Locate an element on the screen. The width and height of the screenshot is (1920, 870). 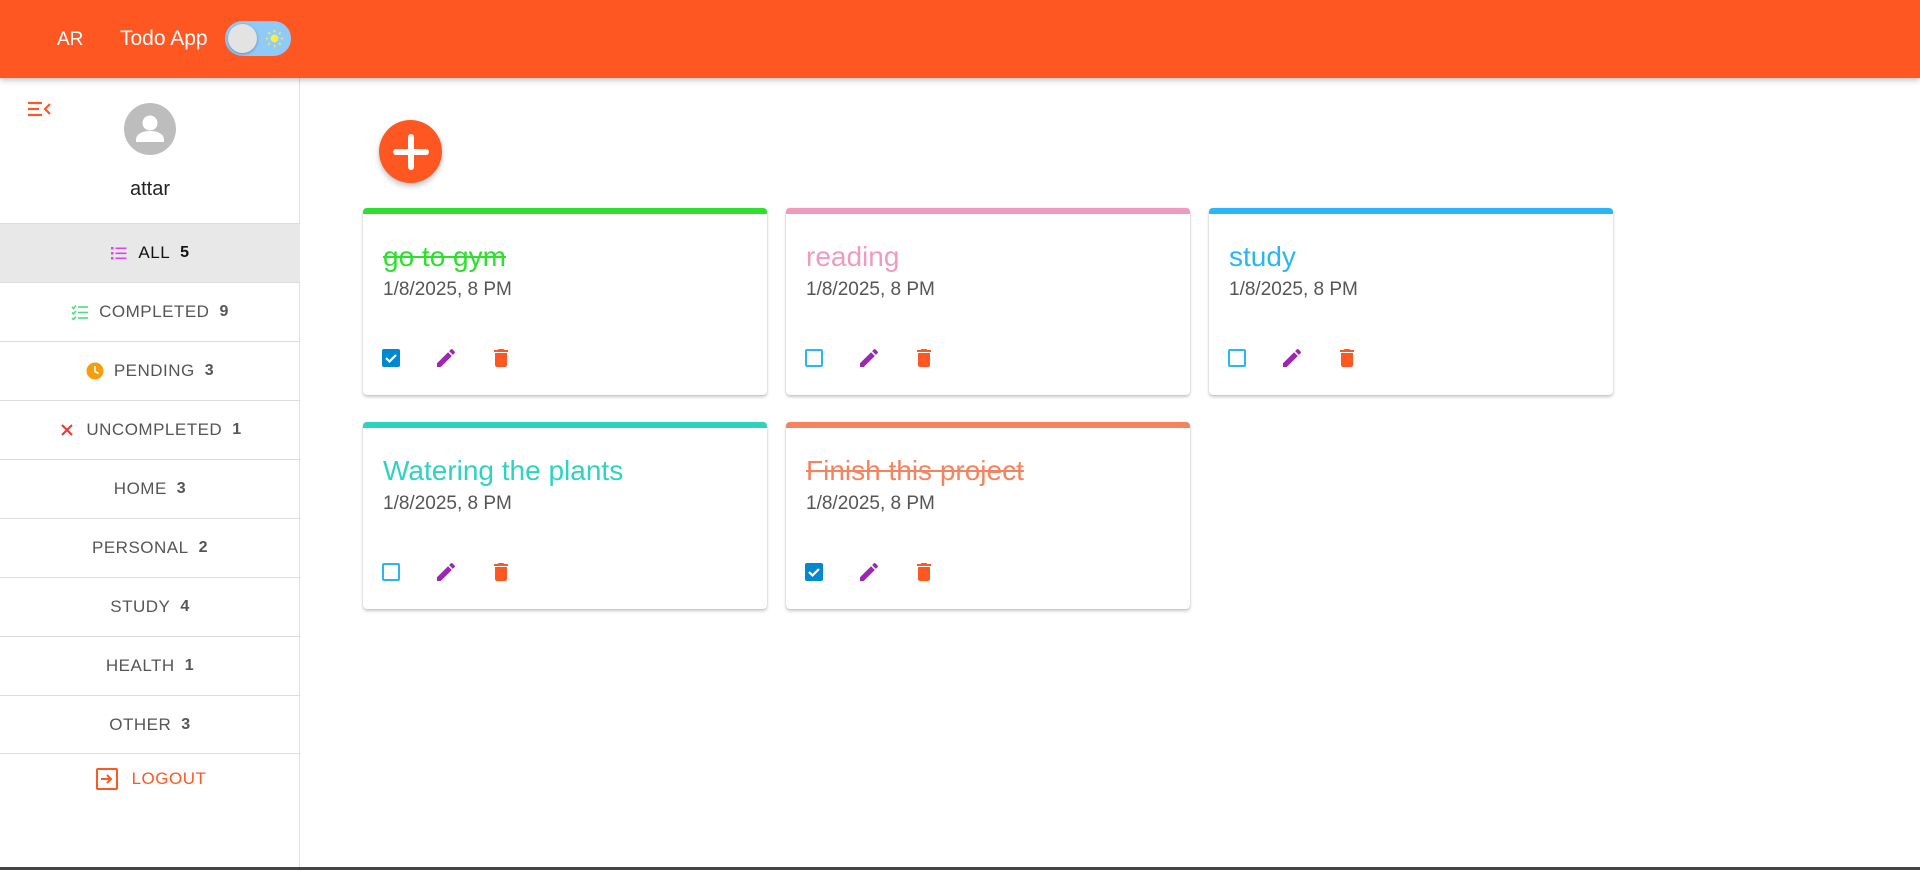
nav-count: 2 is located at coordinates (203, 547).